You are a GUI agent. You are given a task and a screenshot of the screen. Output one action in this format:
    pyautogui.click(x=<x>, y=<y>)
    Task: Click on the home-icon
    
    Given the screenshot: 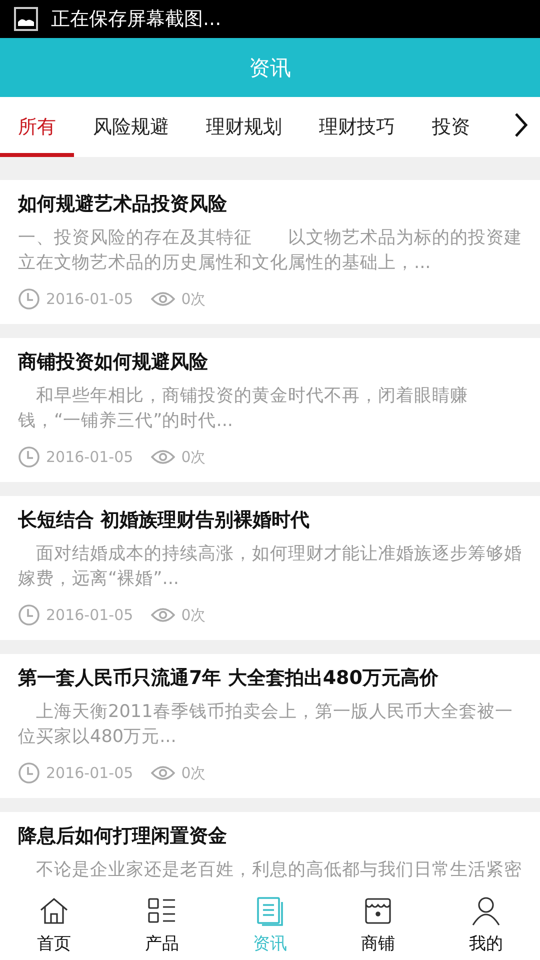 What is the action you would take?
    pyautogui.click(x=54, y=911)
    